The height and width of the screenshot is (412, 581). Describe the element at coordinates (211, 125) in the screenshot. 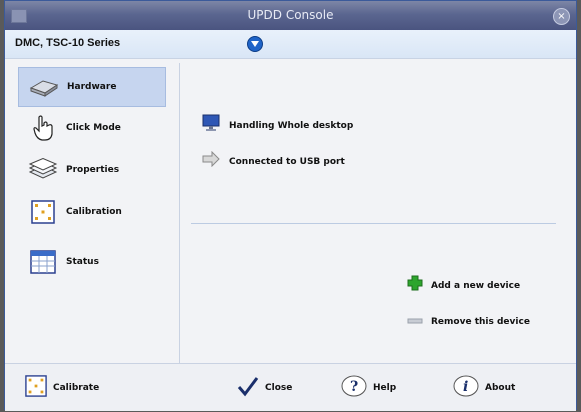

I see `monitor-icon` at that location.